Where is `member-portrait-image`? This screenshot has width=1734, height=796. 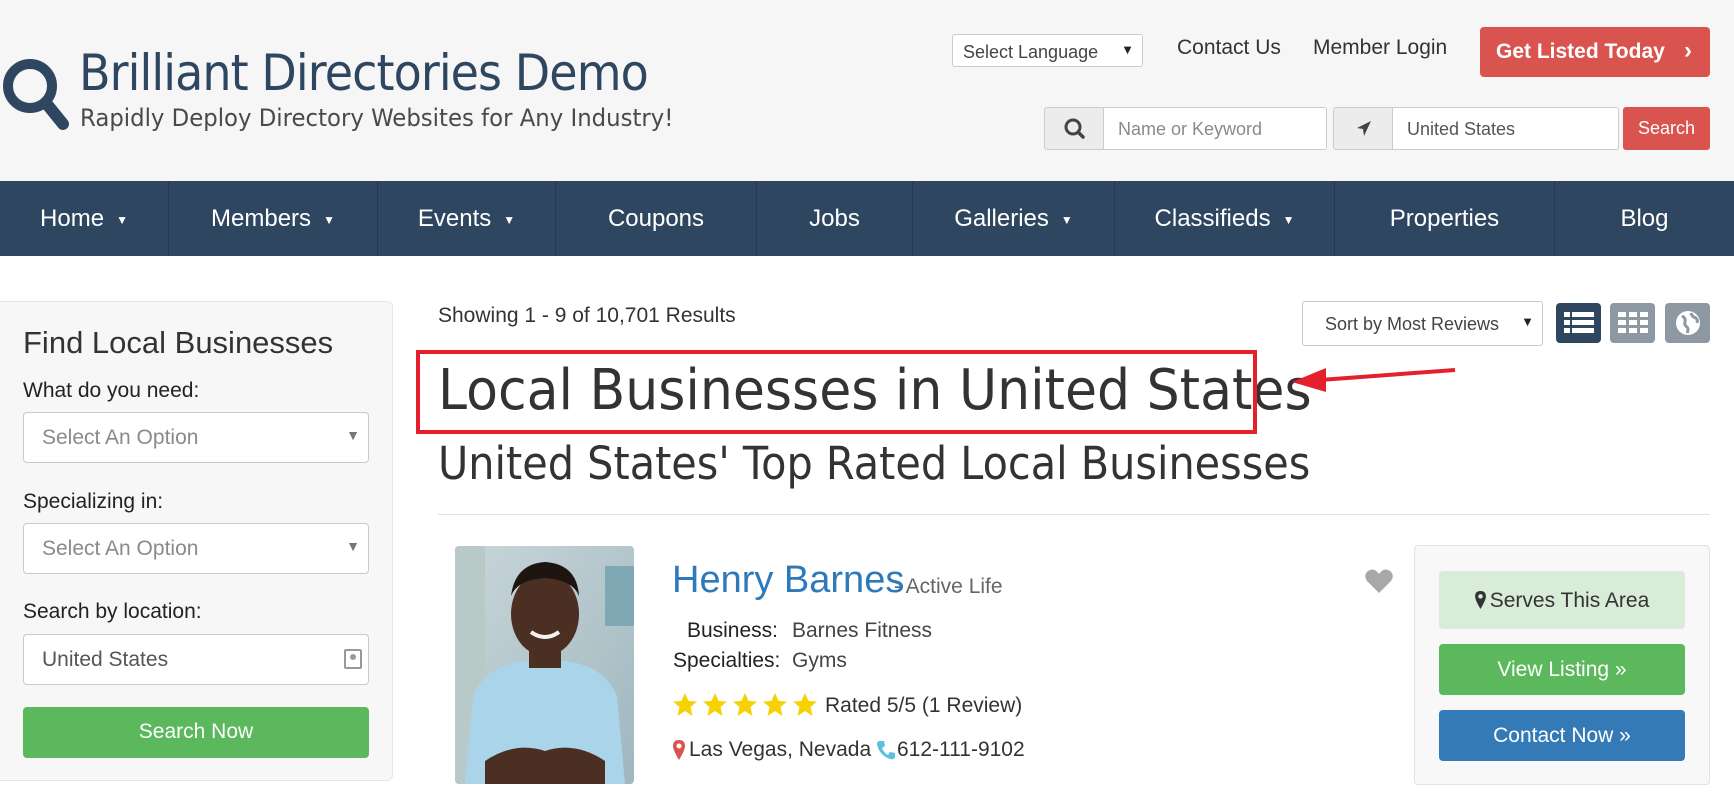
member-portrait-image is located at coordinates (544, 665).